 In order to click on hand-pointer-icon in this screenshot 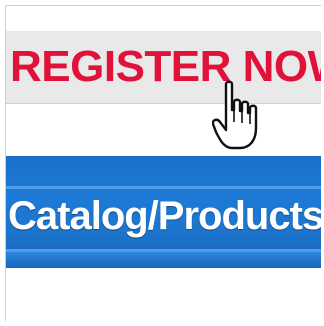, I will do `click(235, 115)`.